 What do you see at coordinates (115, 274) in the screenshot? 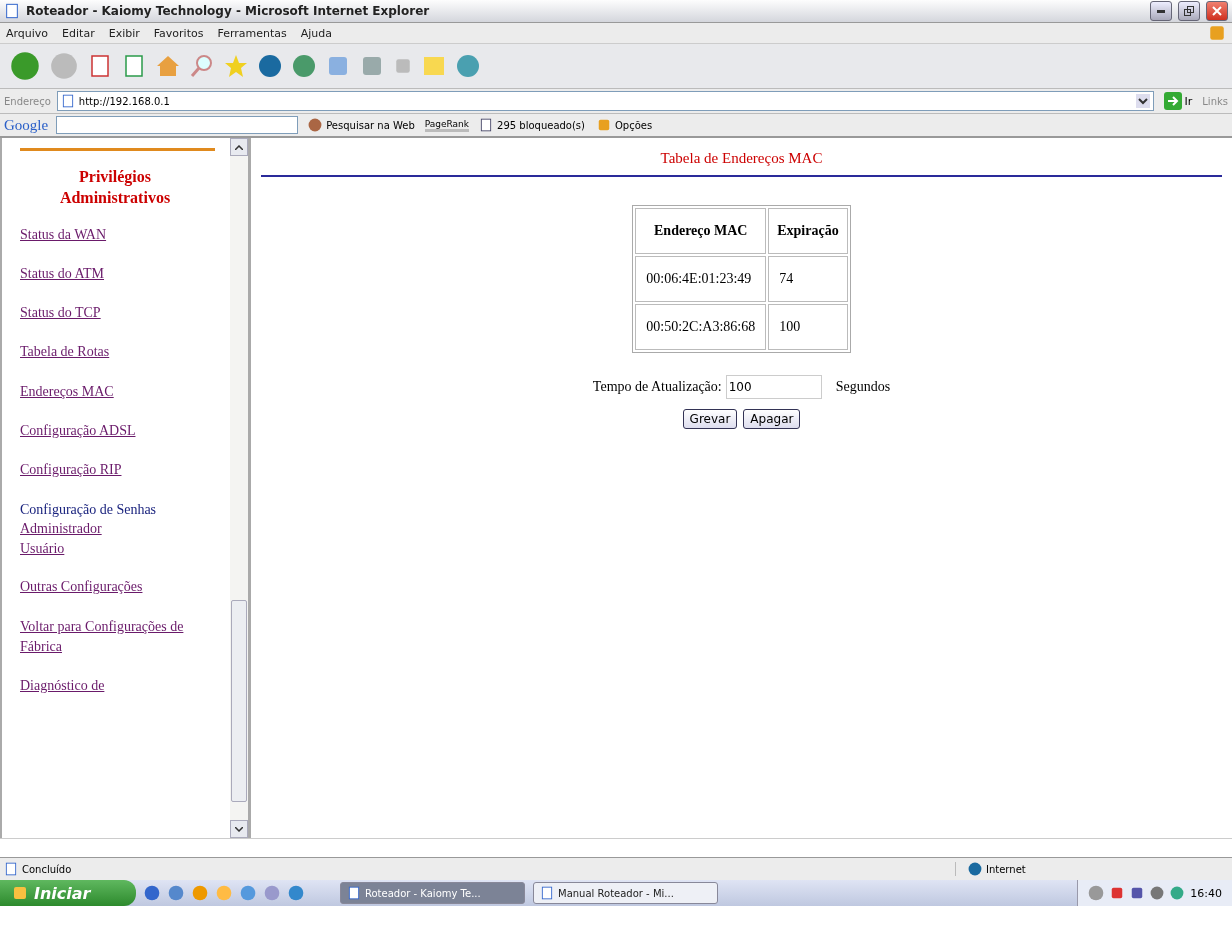
I see `sidebar-link: Status do ATM` at bounding box center [115, 274].